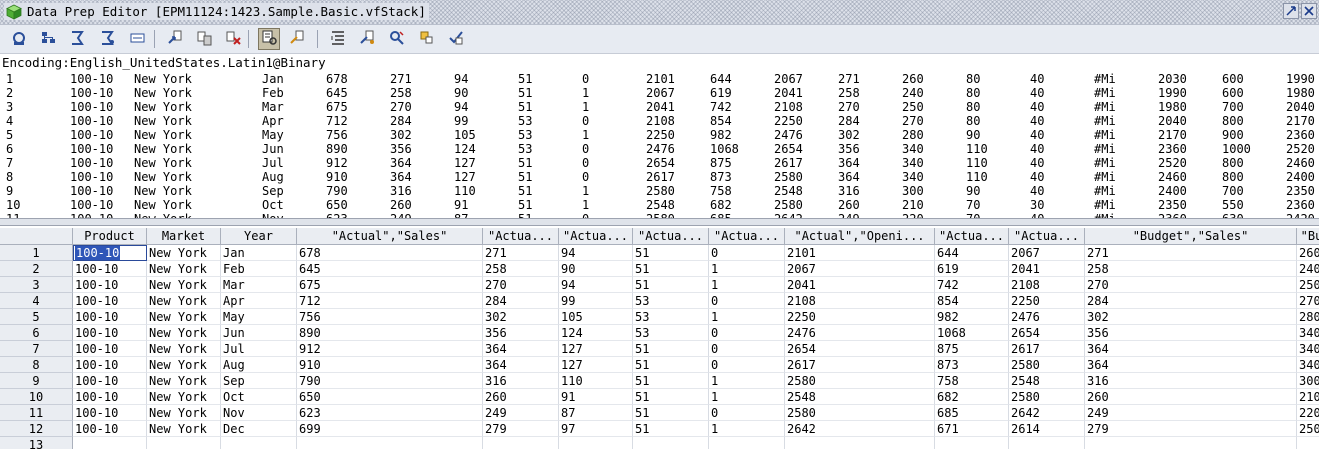 This screenshot has height=449, width=1319. Describe the element at coordinates (390, 397) in the screenshot. I see `grid-cell: 650` at that location.